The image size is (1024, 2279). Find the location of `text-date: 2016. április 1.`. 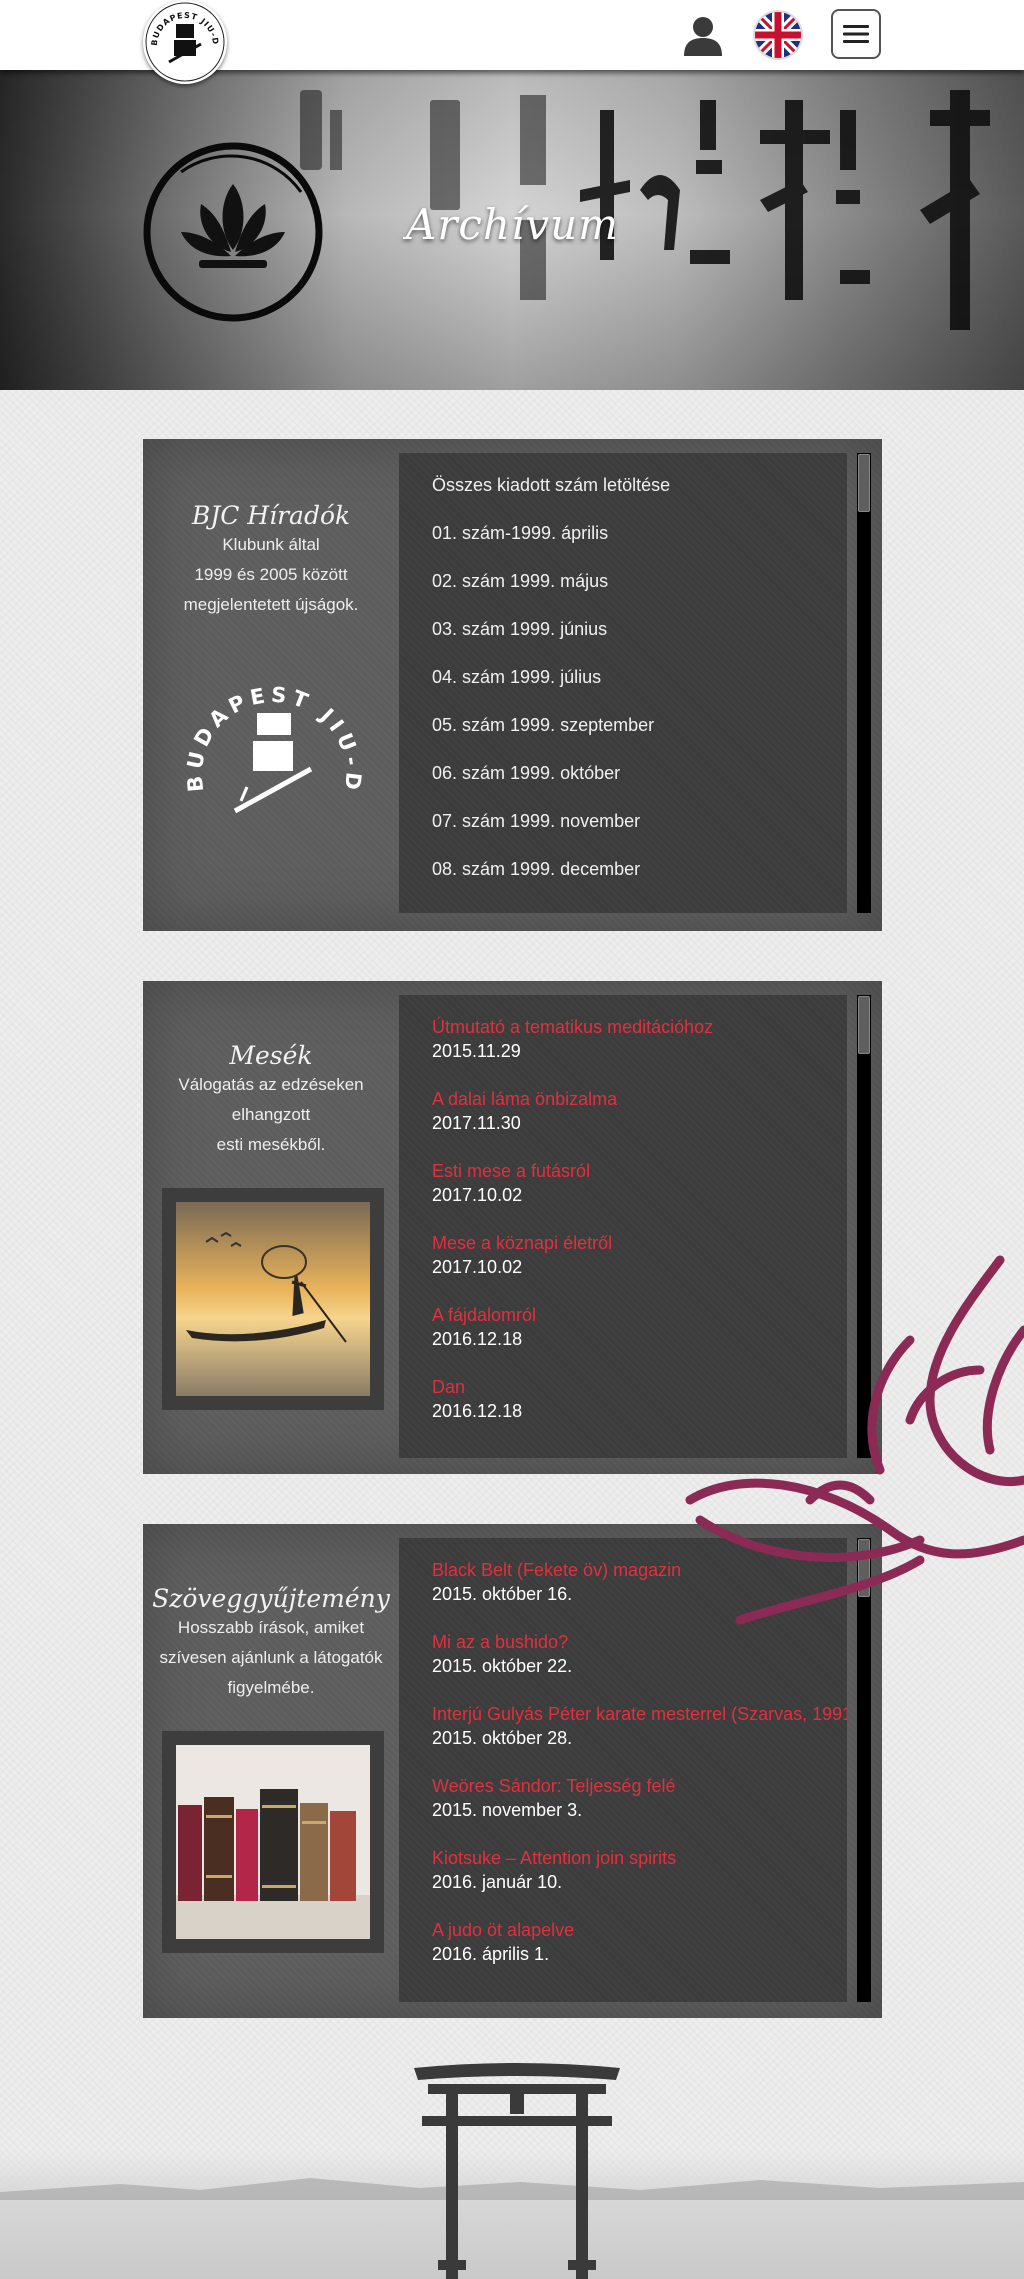

text-date: 2016. április 1. is located at coordinates (491, 1954).